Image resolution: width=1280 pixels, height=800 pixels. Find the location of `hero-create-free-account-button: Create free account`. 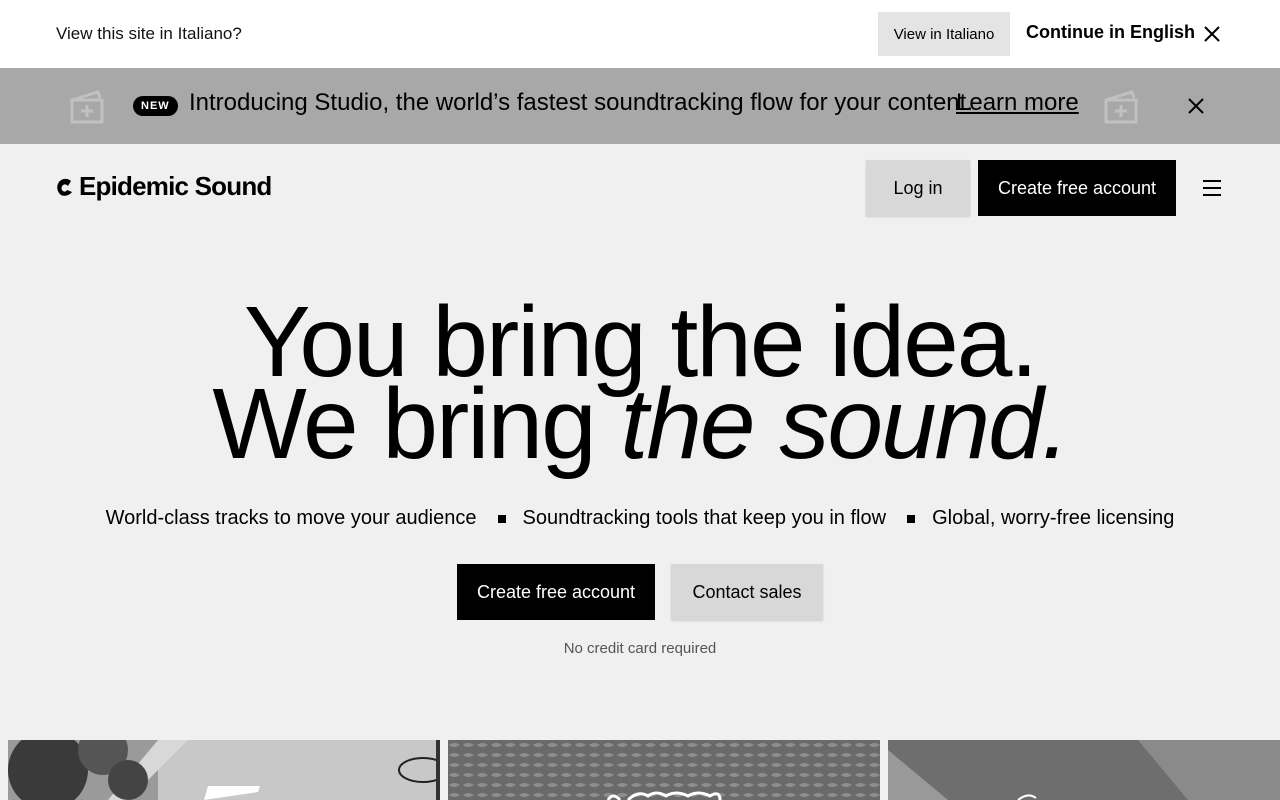

hero-create-free-account-button: Create free account is located at coordinates (556, 592).